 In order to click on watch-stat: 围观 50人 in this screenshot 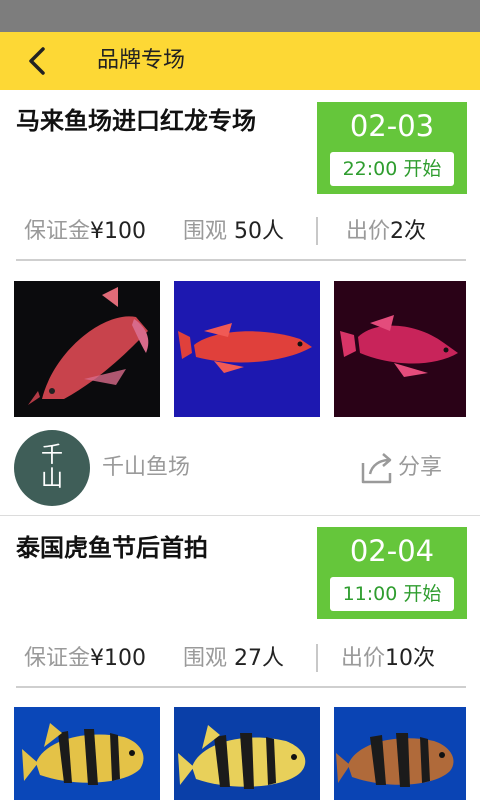, I will do `click(233, 232)`.